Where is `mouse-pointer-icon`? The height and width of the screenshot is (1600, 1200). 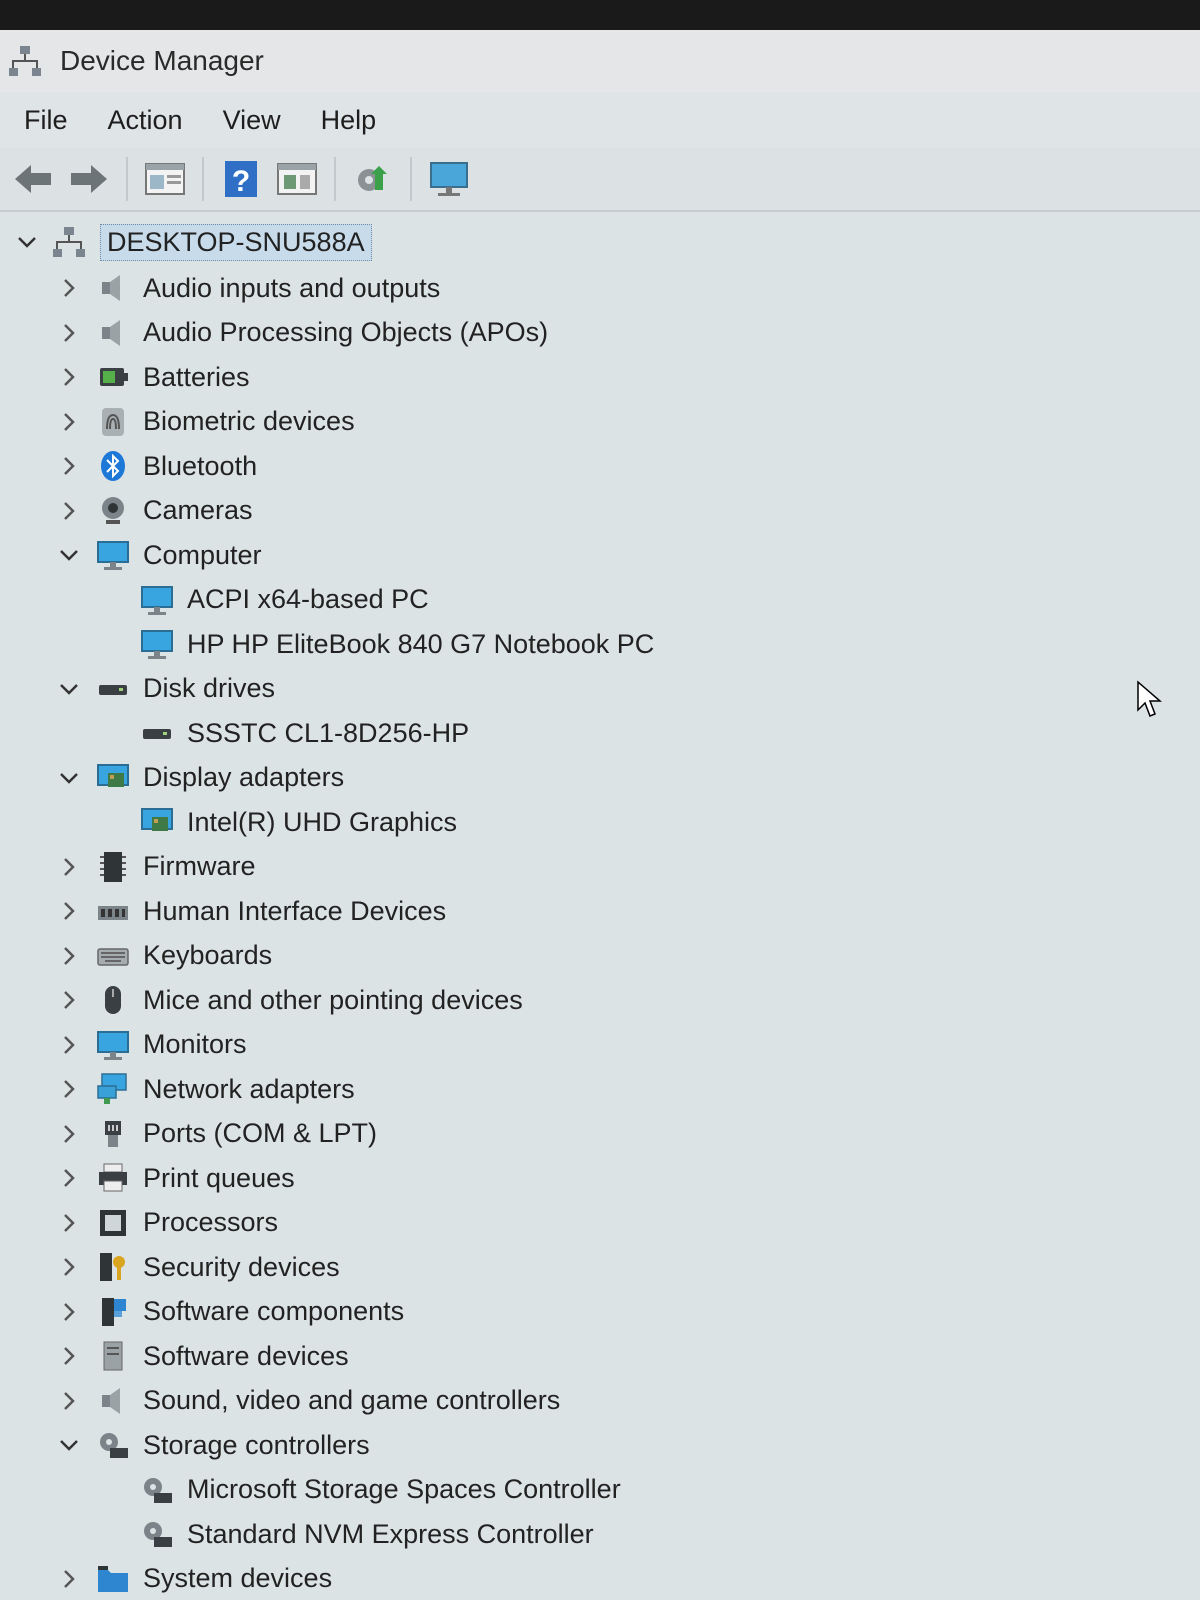
mouse-pointer-icon is located at coordinates (1149, 698).